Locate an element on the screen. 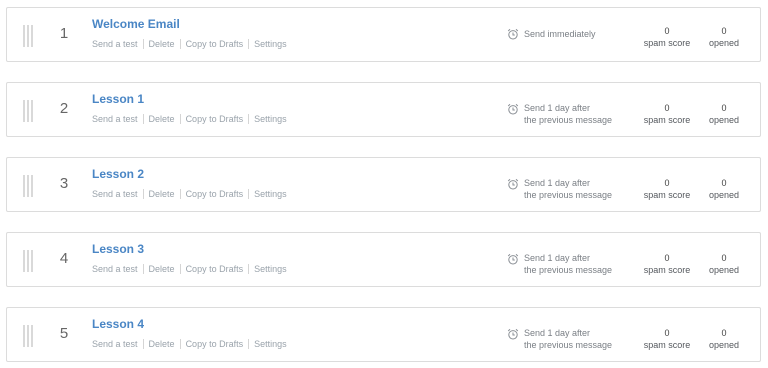 This screenshot has height=368, width=768. email-title-link: Lesson 1 is located at coordinates (118, 99).